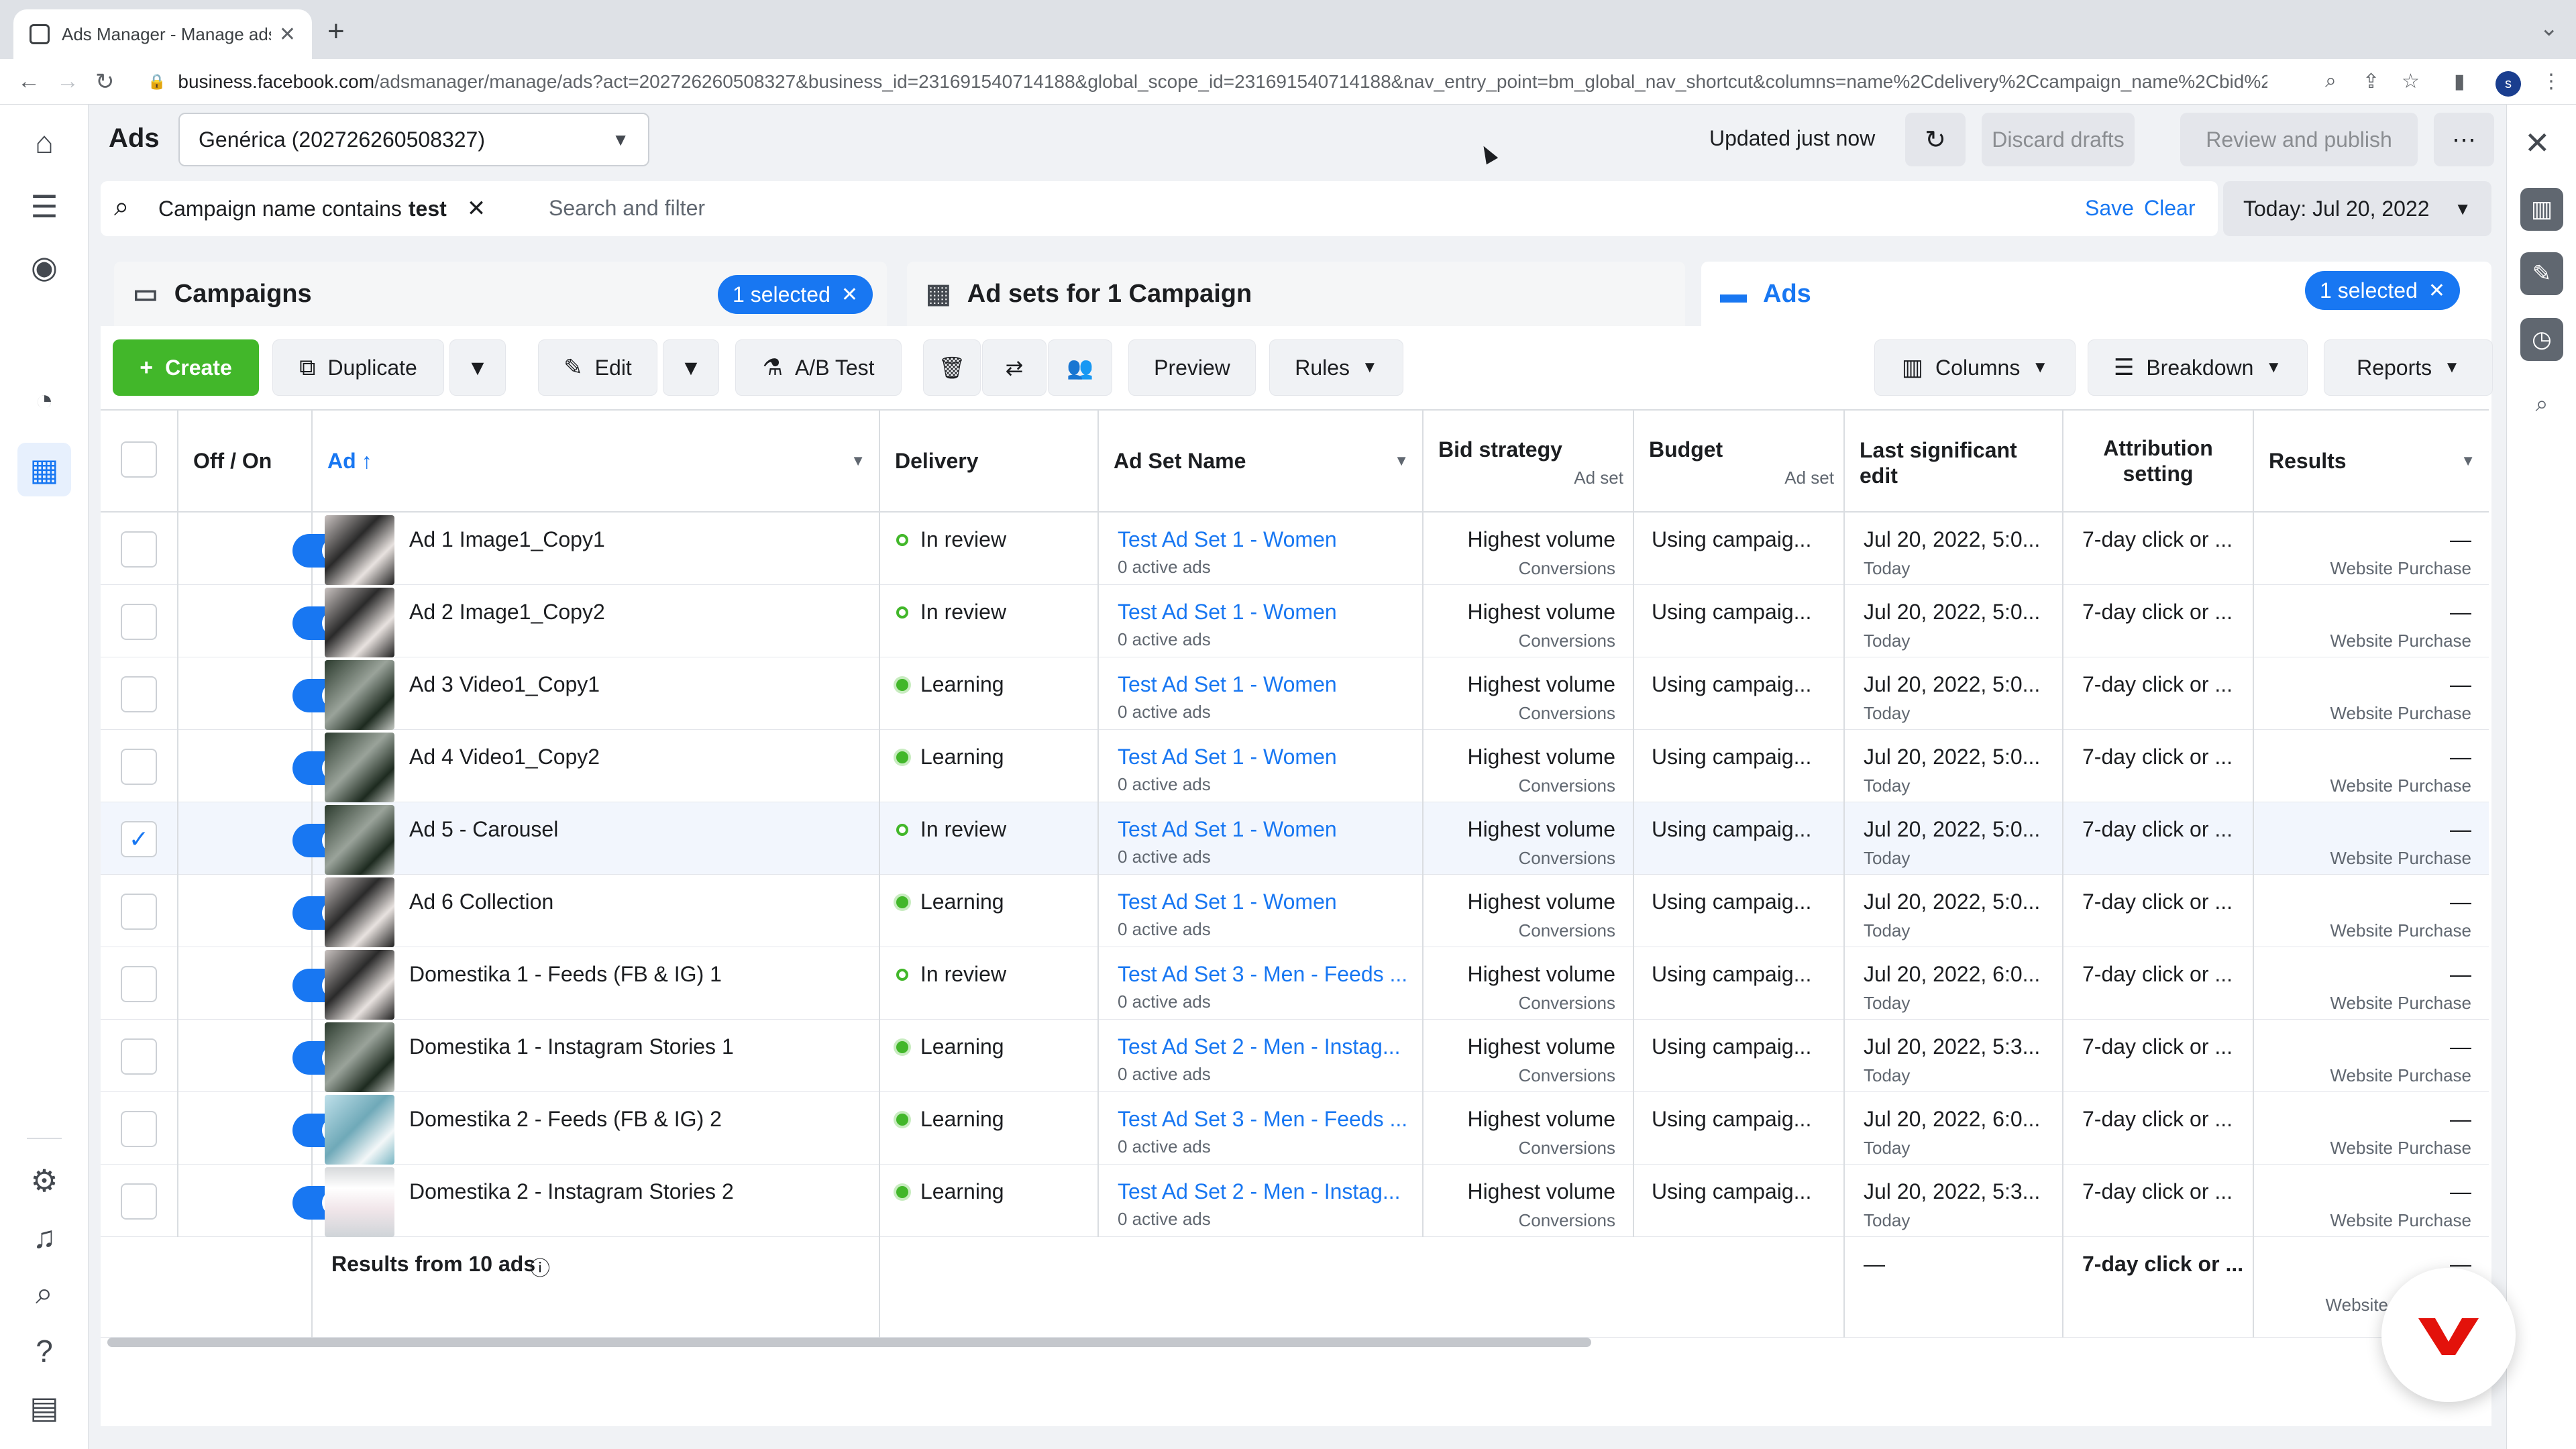  What do you see at coordinates (2459, 81) in the screenshot?
I see `sidebar-toggle-icon: ▮` at bounding box center [2459, 81].